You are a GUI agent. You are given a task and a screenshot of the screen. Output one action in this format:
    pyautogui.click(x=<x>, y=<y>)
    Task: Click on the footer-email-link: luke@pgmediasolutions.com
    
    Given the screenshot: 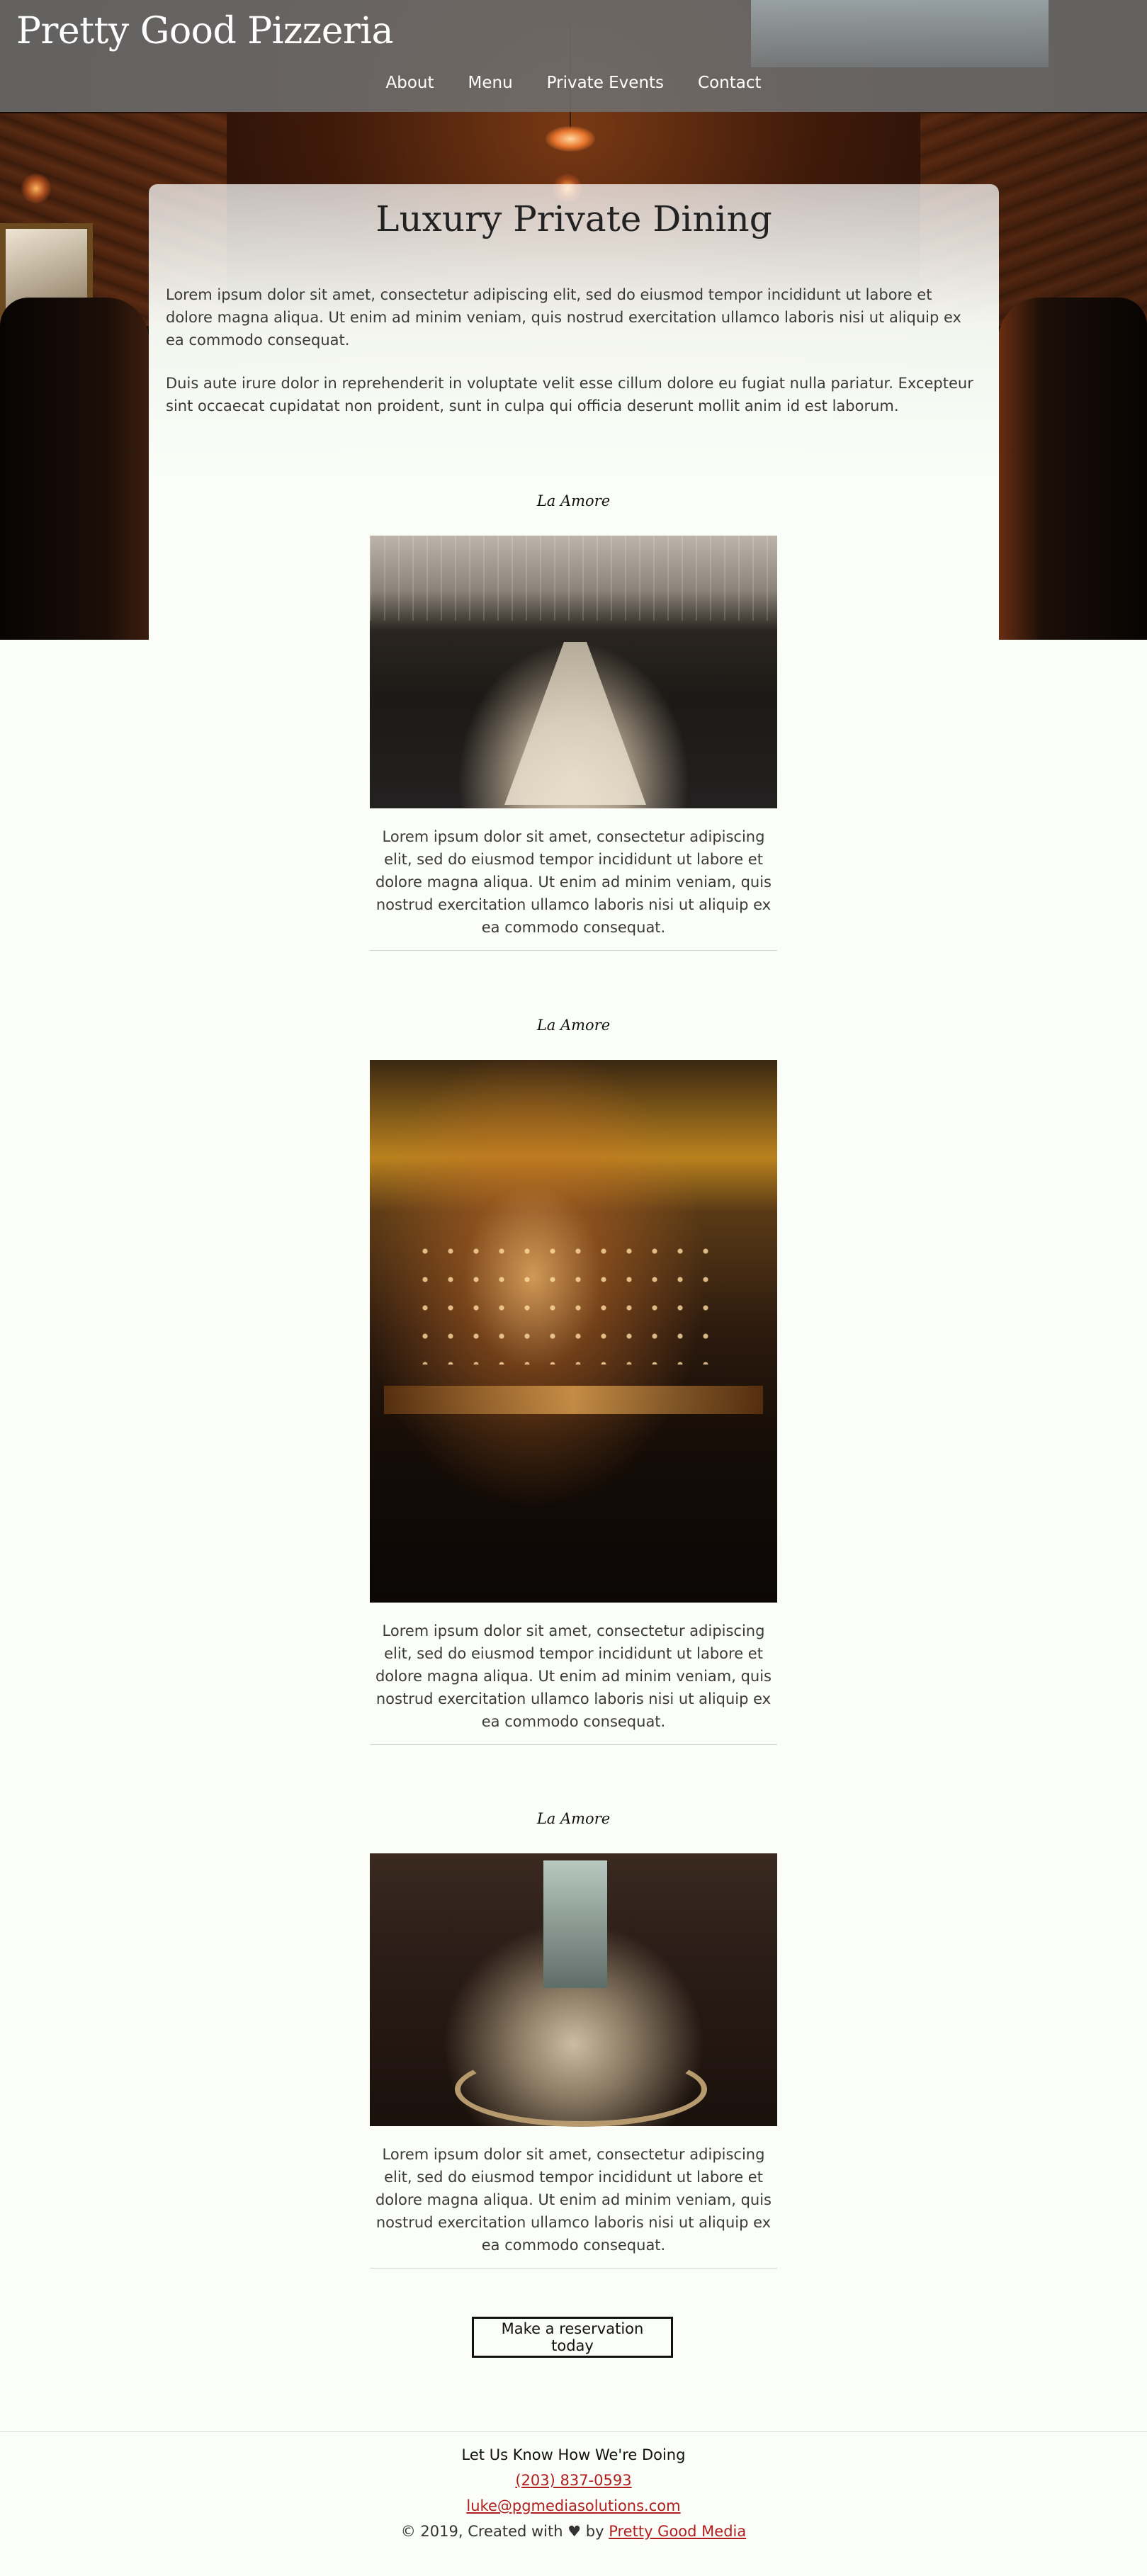 What is the action you would take?
    pyautogui.click(x=573, y=2505)
    